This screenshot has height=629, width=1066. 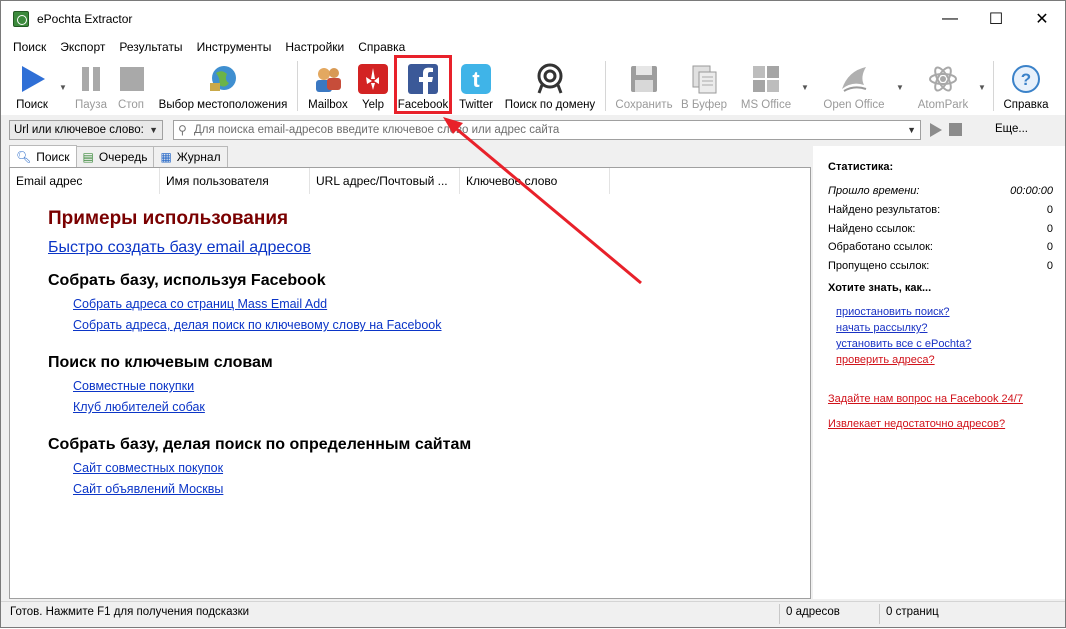 What do you see at coordinates (150, 47) in the screenshot?
I see `menu-results: Результаты` at bounding box center [150, 47].